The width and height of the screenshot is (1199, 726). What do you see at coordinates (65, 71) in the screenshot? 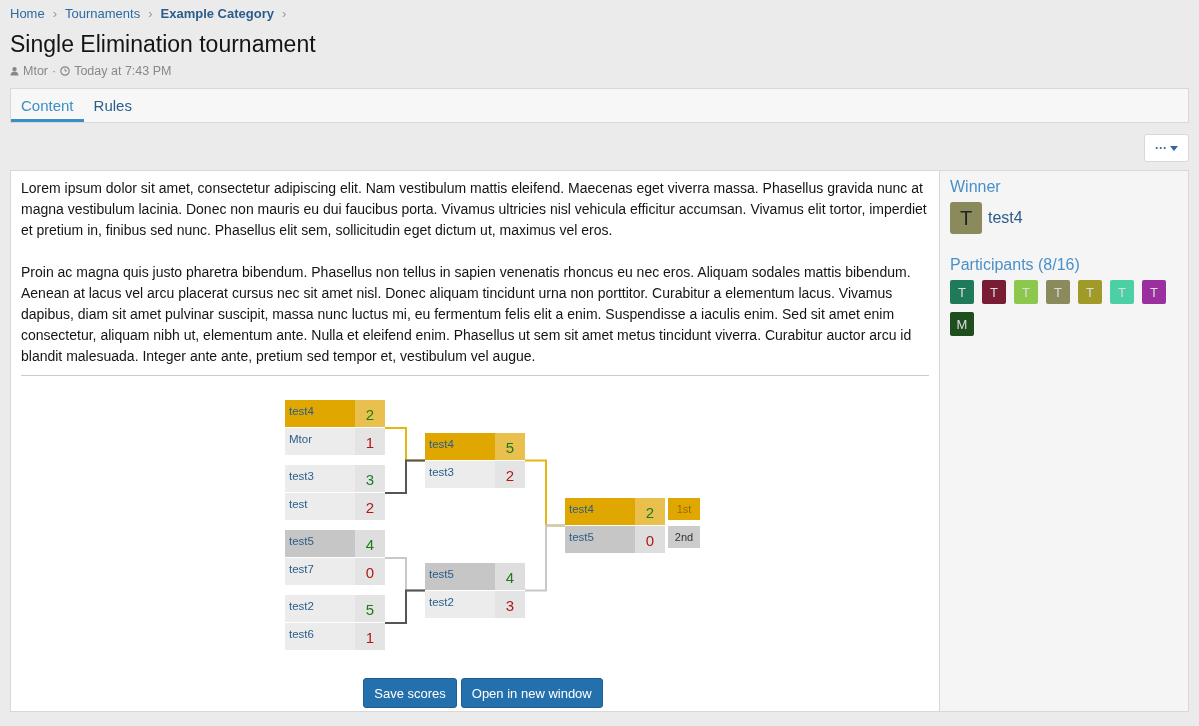
I see `clock-icon` at bounding box center [65, 71].